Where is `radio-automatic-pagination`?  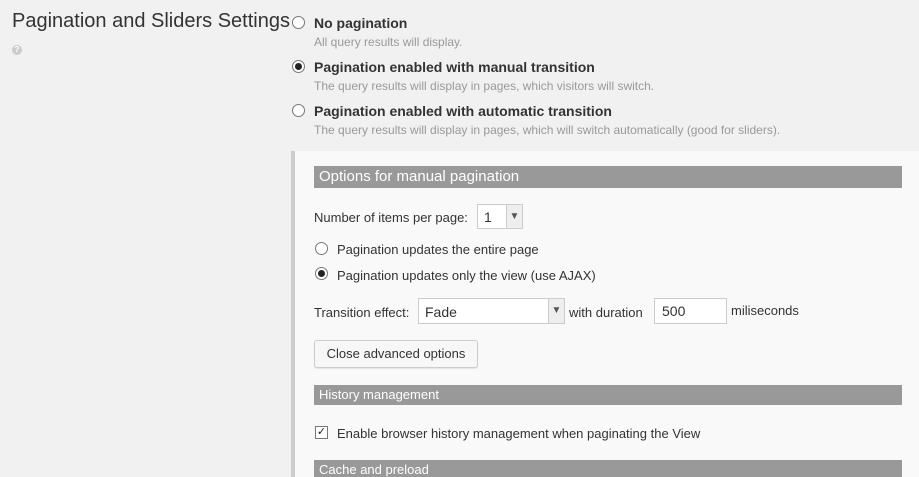 radio-automatic-pagination is located at coordinates (298, 110).